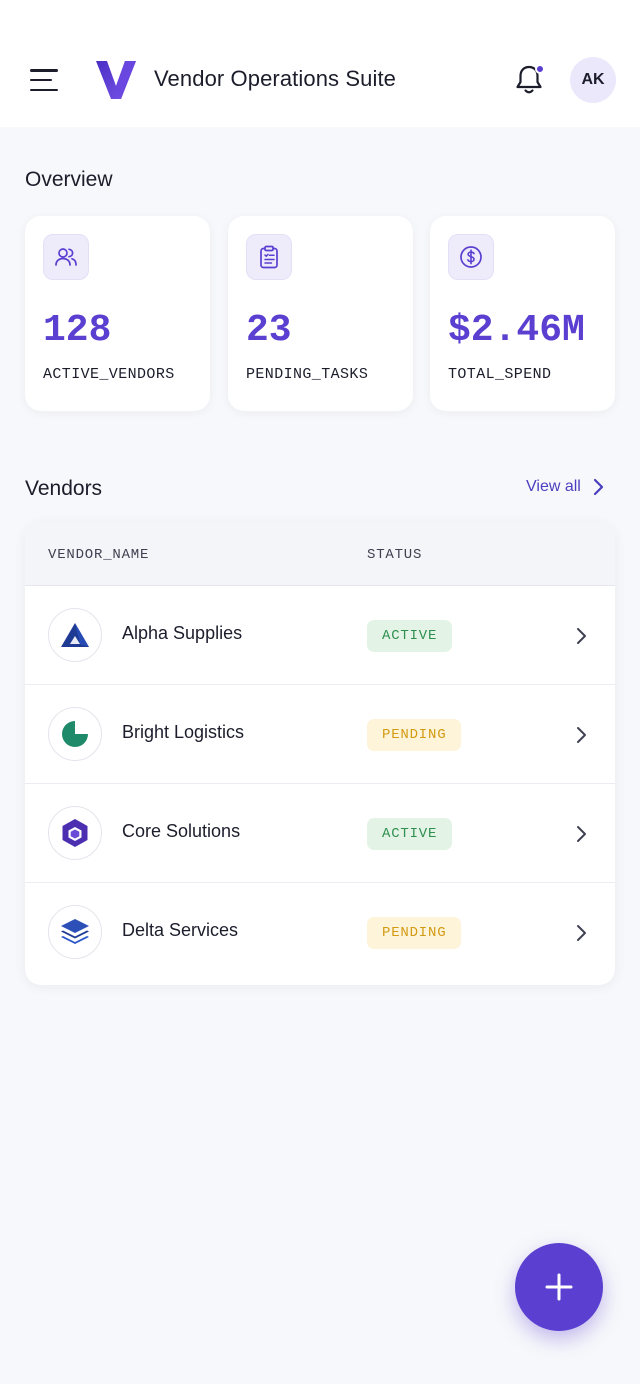 The image size is (640, 1384). What do you see at coordinates (69, 179) in the screenshot?
I see `overview-title: Overview` at bounding box center [69, 179].